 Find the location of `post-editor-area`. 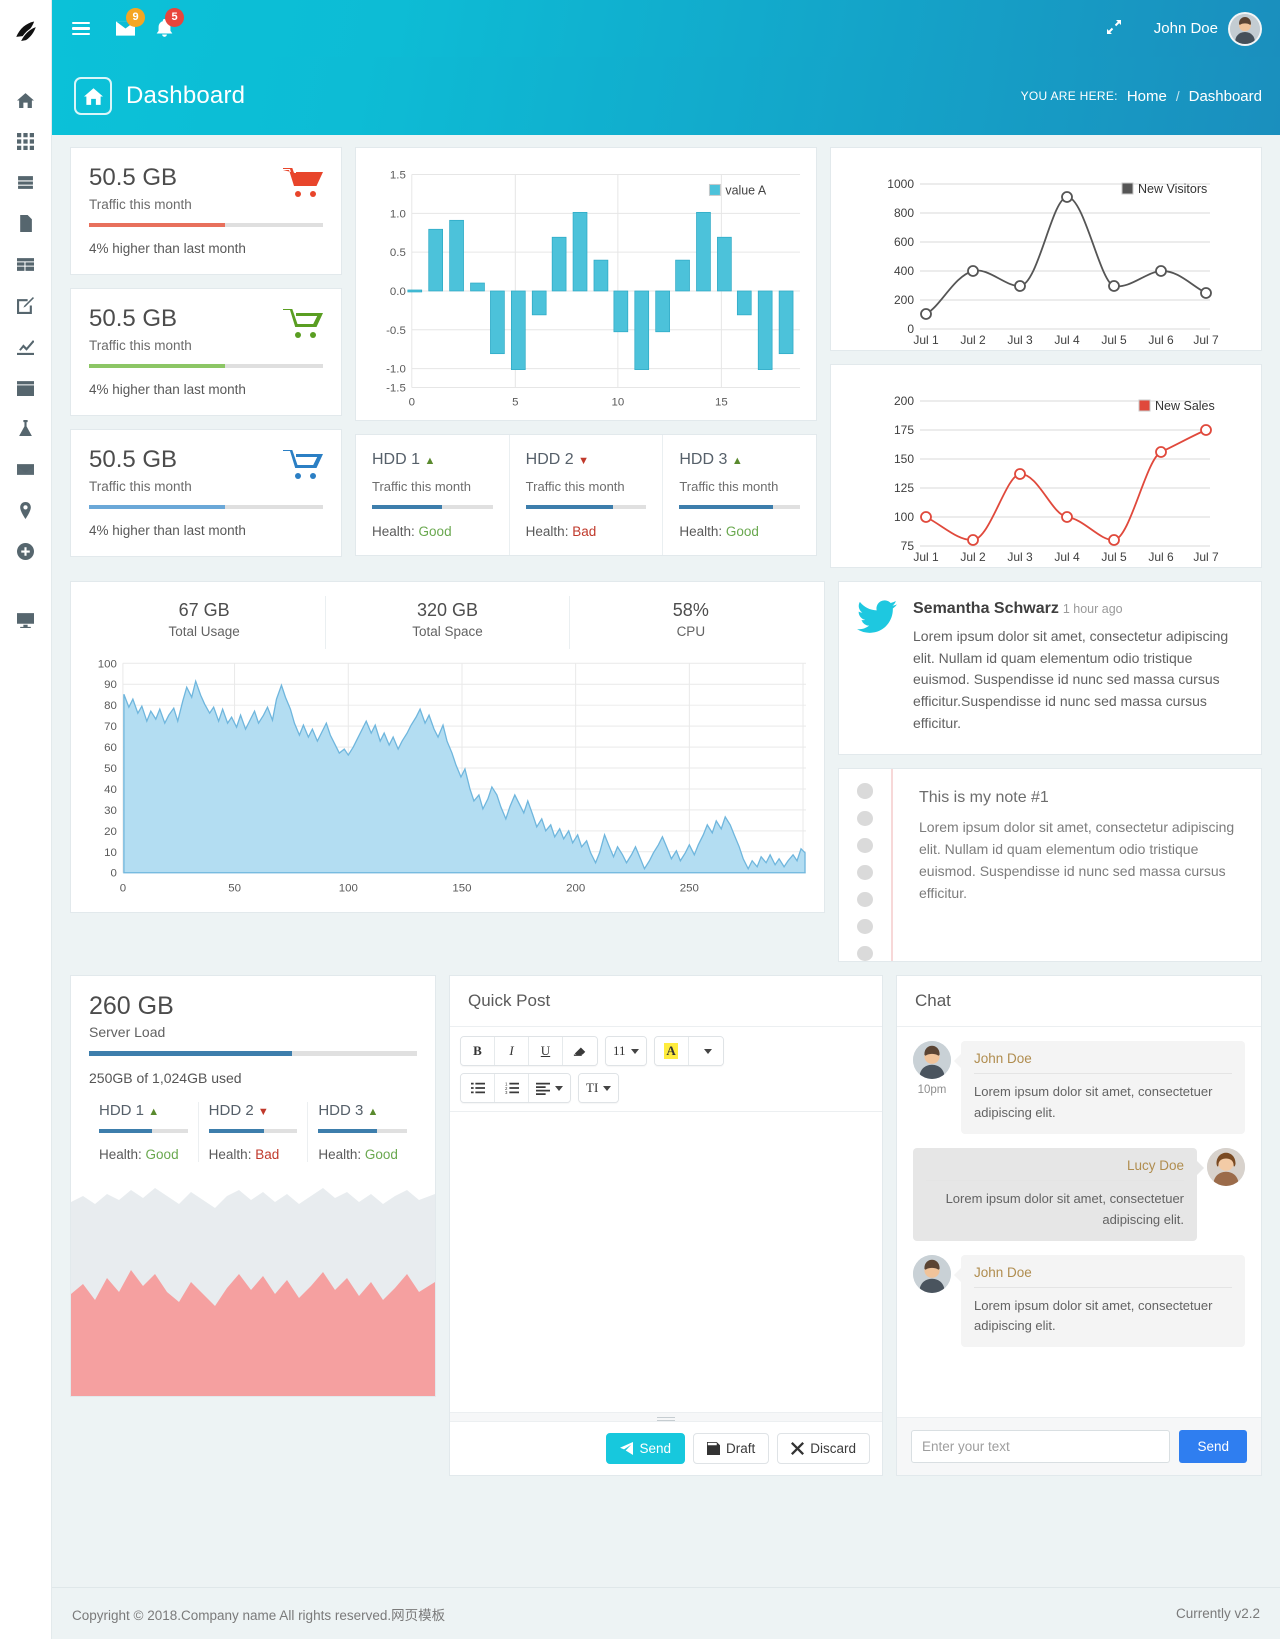

post-editor-area is located at coordinates (666, 1262).